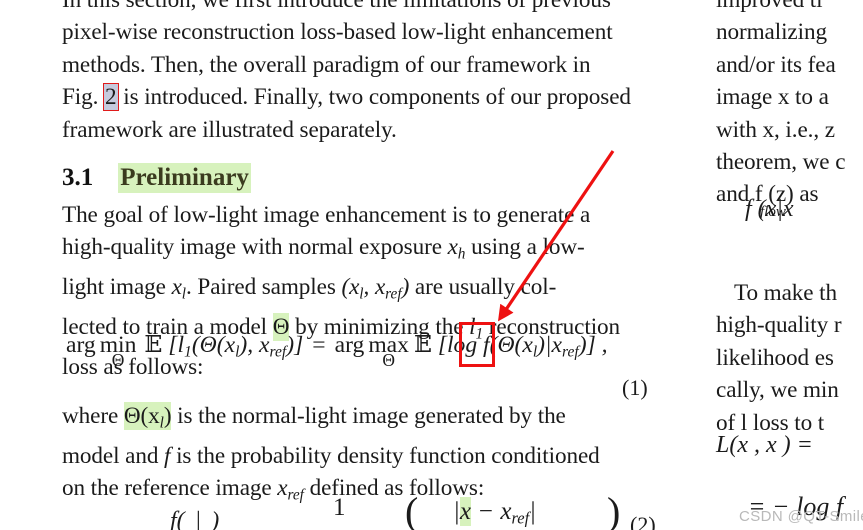 This screenshot has height=530, width=863. I want to click on section-title: Preliminary, so click(184, 178).